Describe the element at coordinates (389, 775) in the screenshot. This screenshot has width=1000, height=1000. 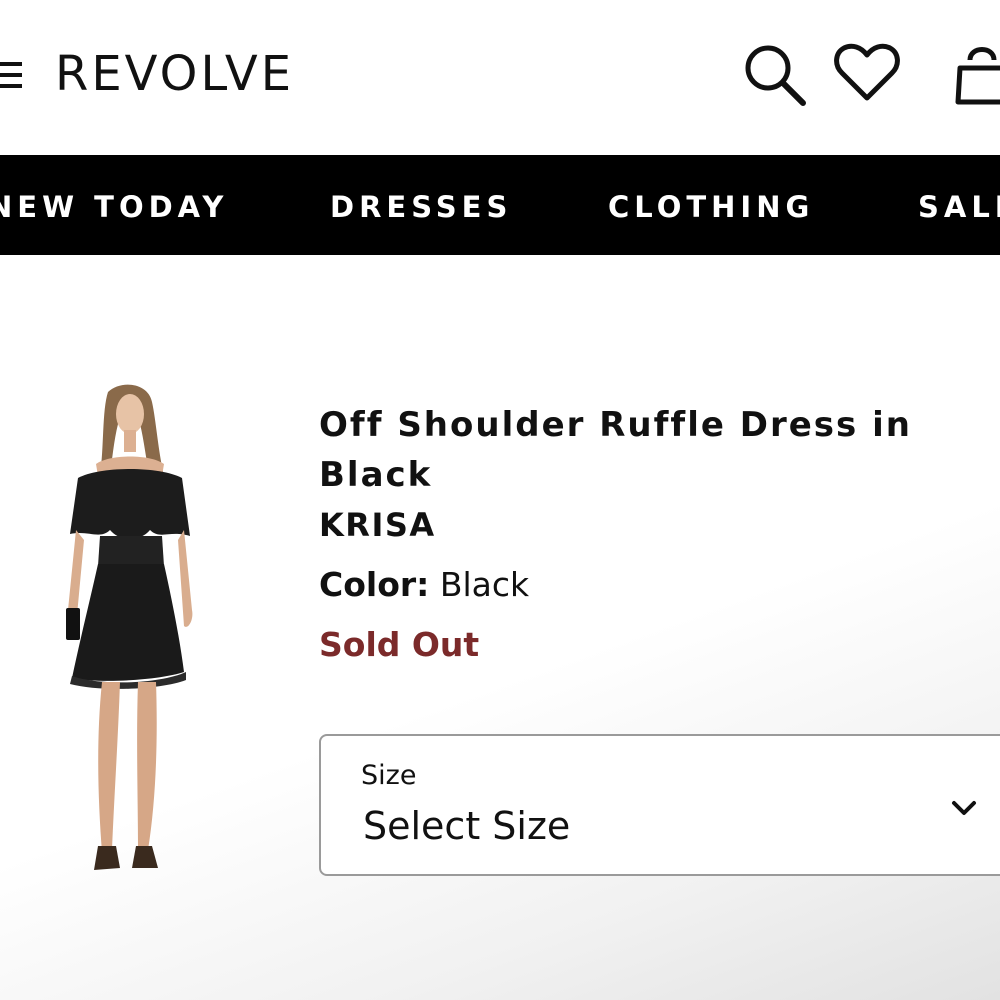
I see `size-select-label: Size` at that location.